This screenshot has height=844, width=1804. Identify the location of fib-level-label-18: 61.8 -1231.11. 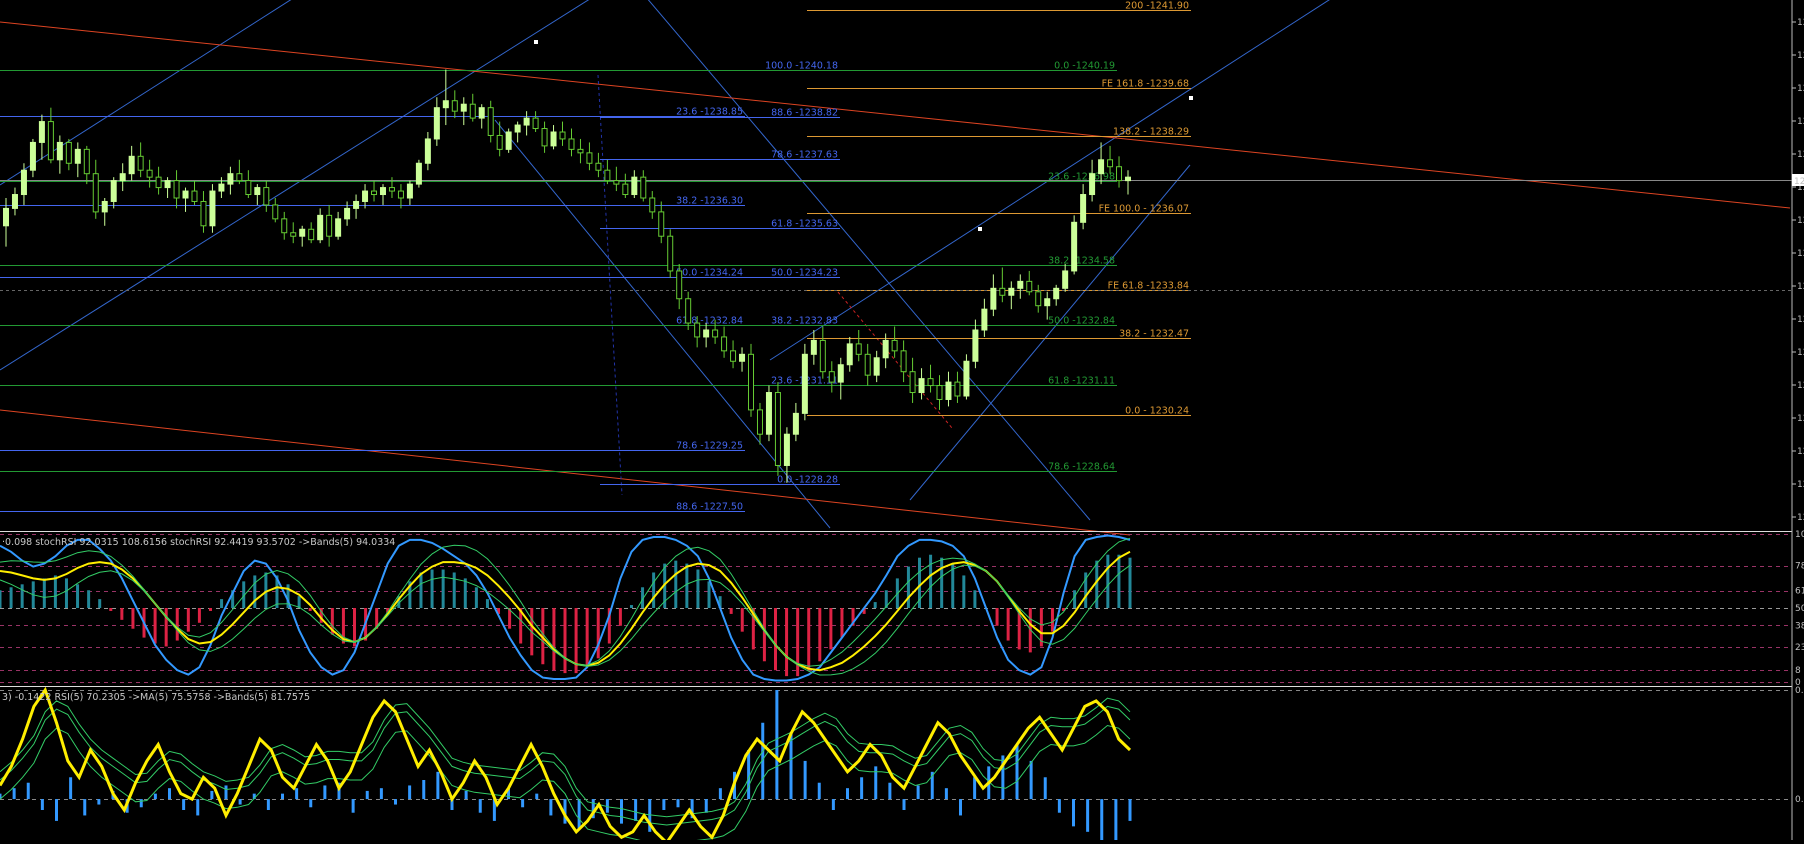
(1081, 381).